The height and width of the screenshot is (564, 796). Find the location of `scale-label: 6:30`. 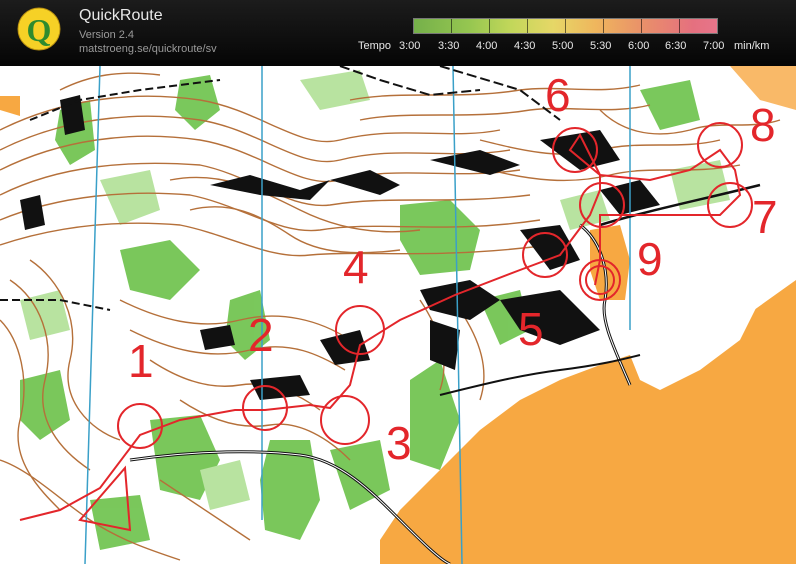

scale-label: 6:30 is located at coordinates (676, 46).